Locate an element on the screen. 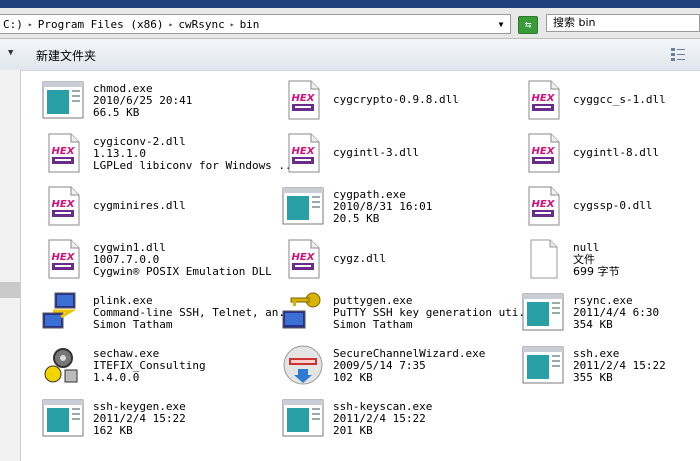  file-item: HEX cygintl-3.dll is located at coordinates (391, 153).